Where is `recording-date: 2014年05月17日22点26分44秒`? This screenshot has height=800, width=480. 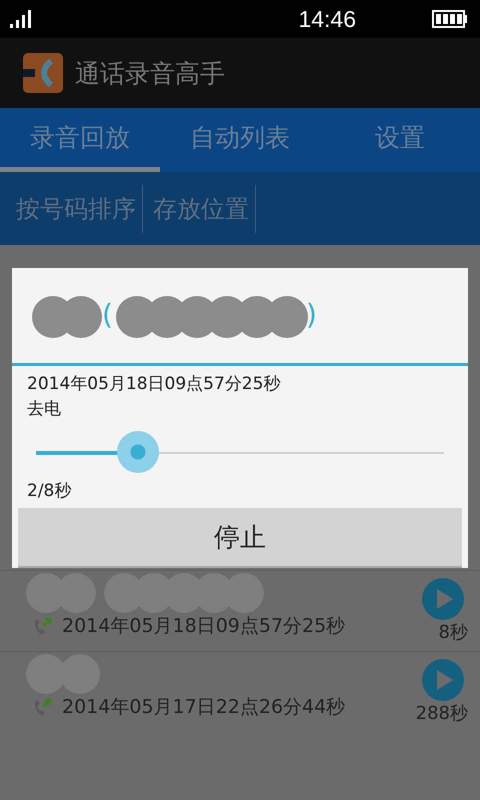
recording-date: 2014年05月17日22点26分44秒 is located at coordinates (204, 707).